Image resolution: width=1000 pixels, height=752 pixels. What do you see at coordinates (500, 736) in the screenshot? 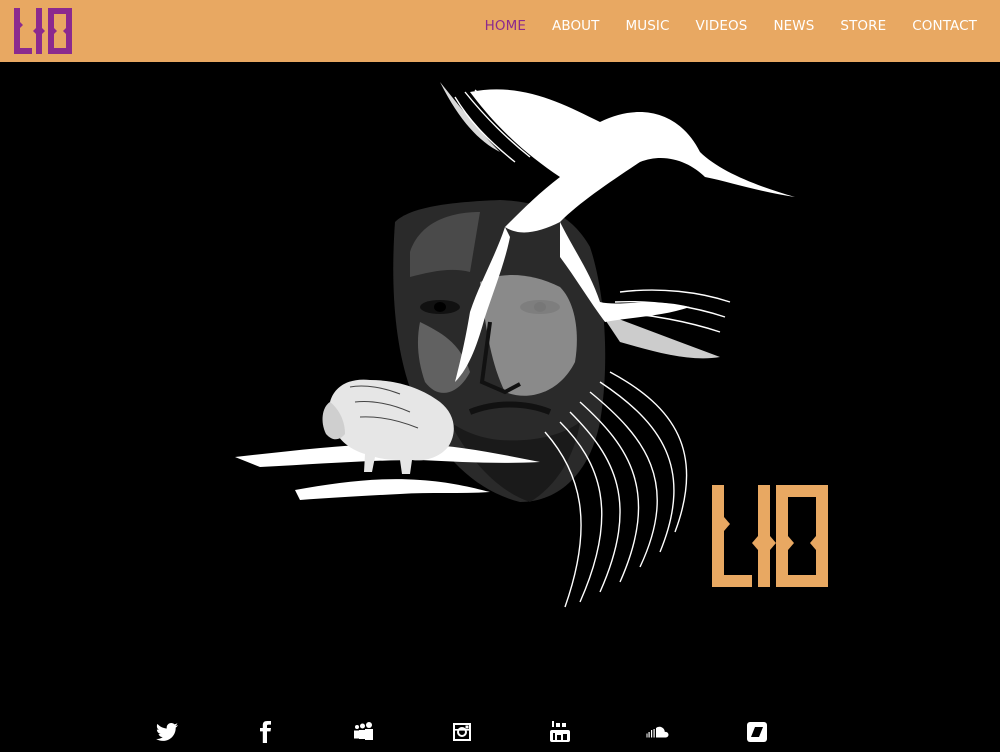
I see `social-links` at bounding box center [500, 736].